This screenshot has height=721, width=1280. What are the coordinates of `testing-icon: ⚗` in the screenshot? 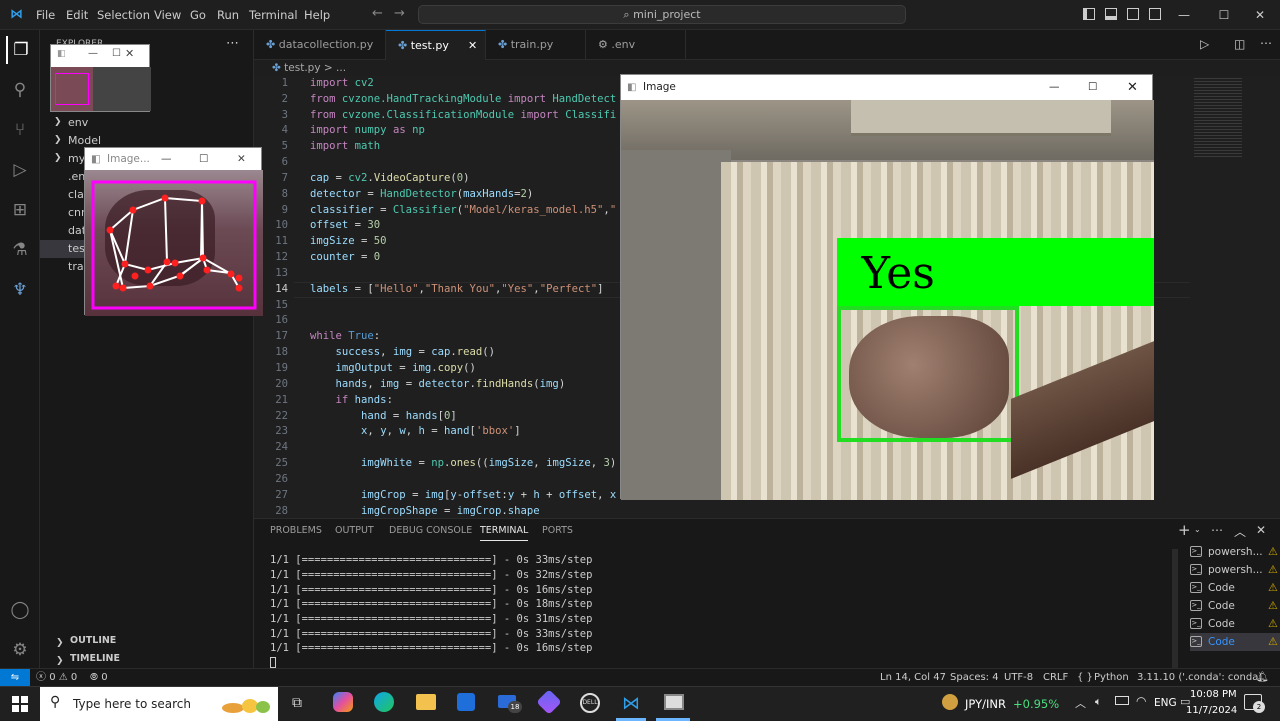 It's located at (20, 250).